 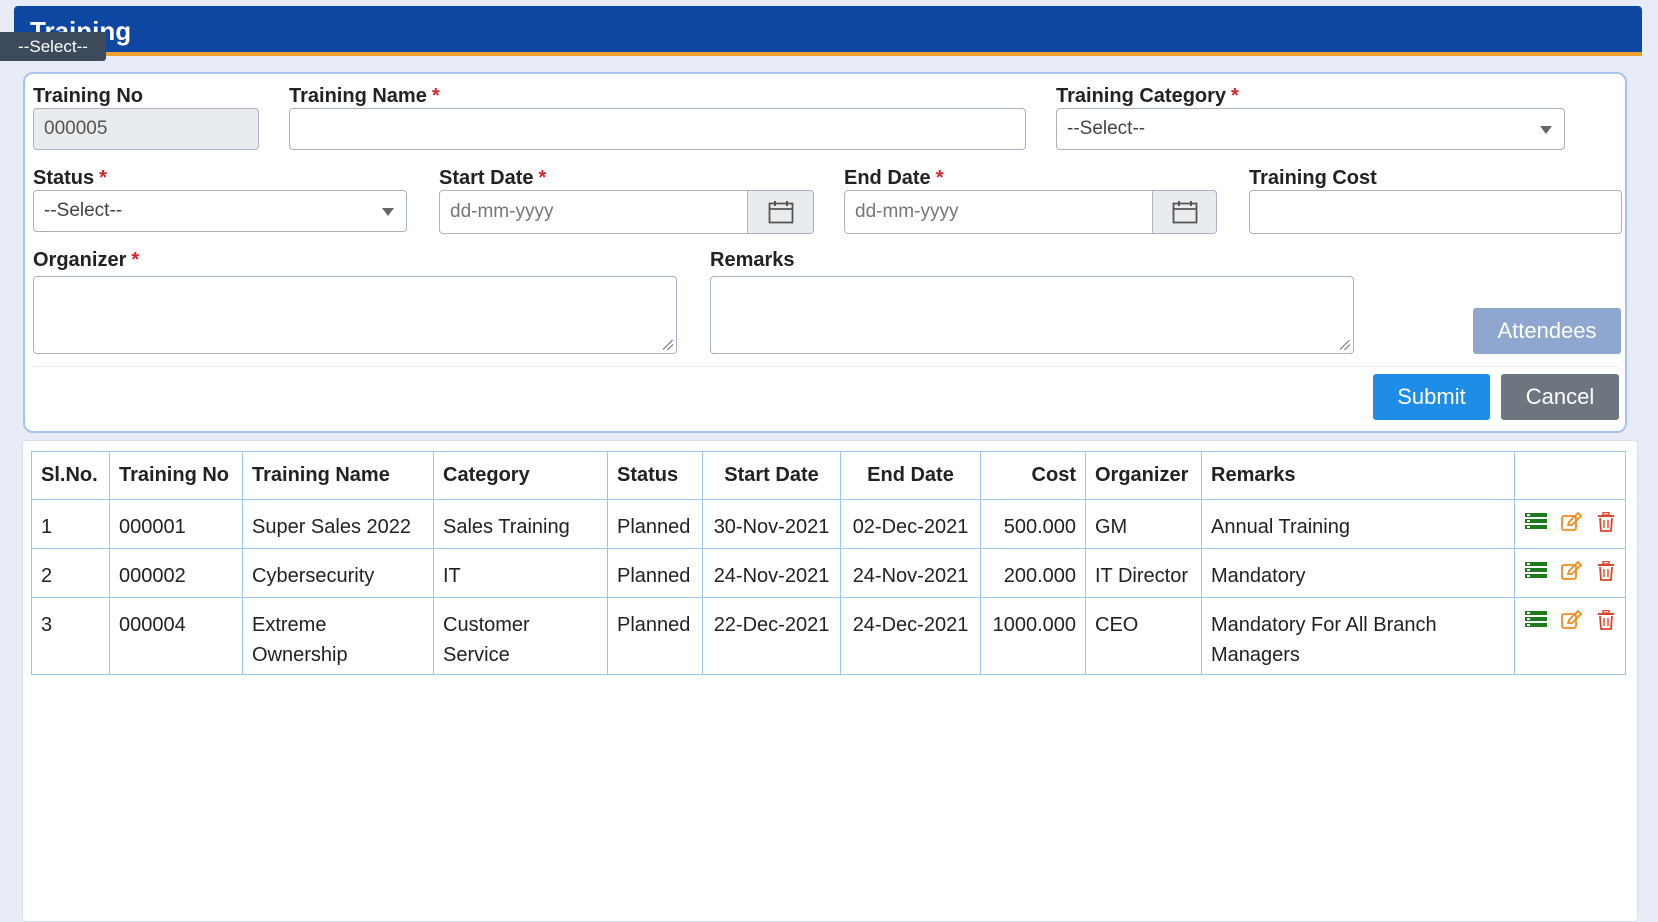 What do you see at coordinates (1033, 573) in the screenshot?
I see `cell-cost: 200.000` at bounding box center [1033, 573].